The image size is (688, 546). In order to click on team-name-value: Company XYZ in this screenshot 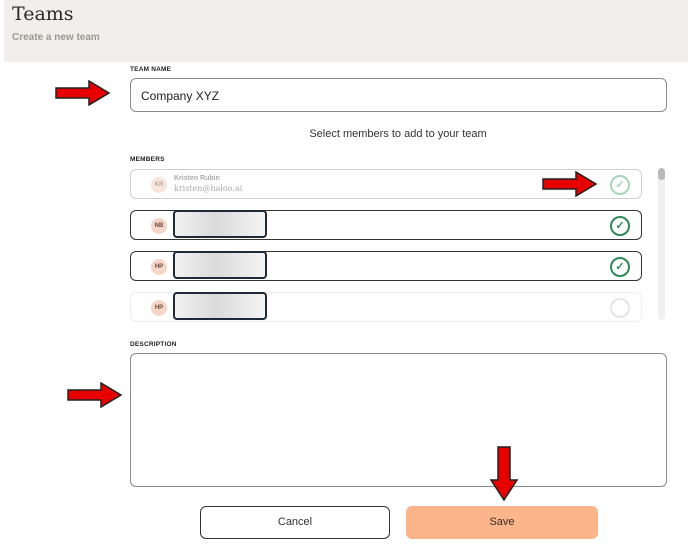, I will do `click(180, 96)`.